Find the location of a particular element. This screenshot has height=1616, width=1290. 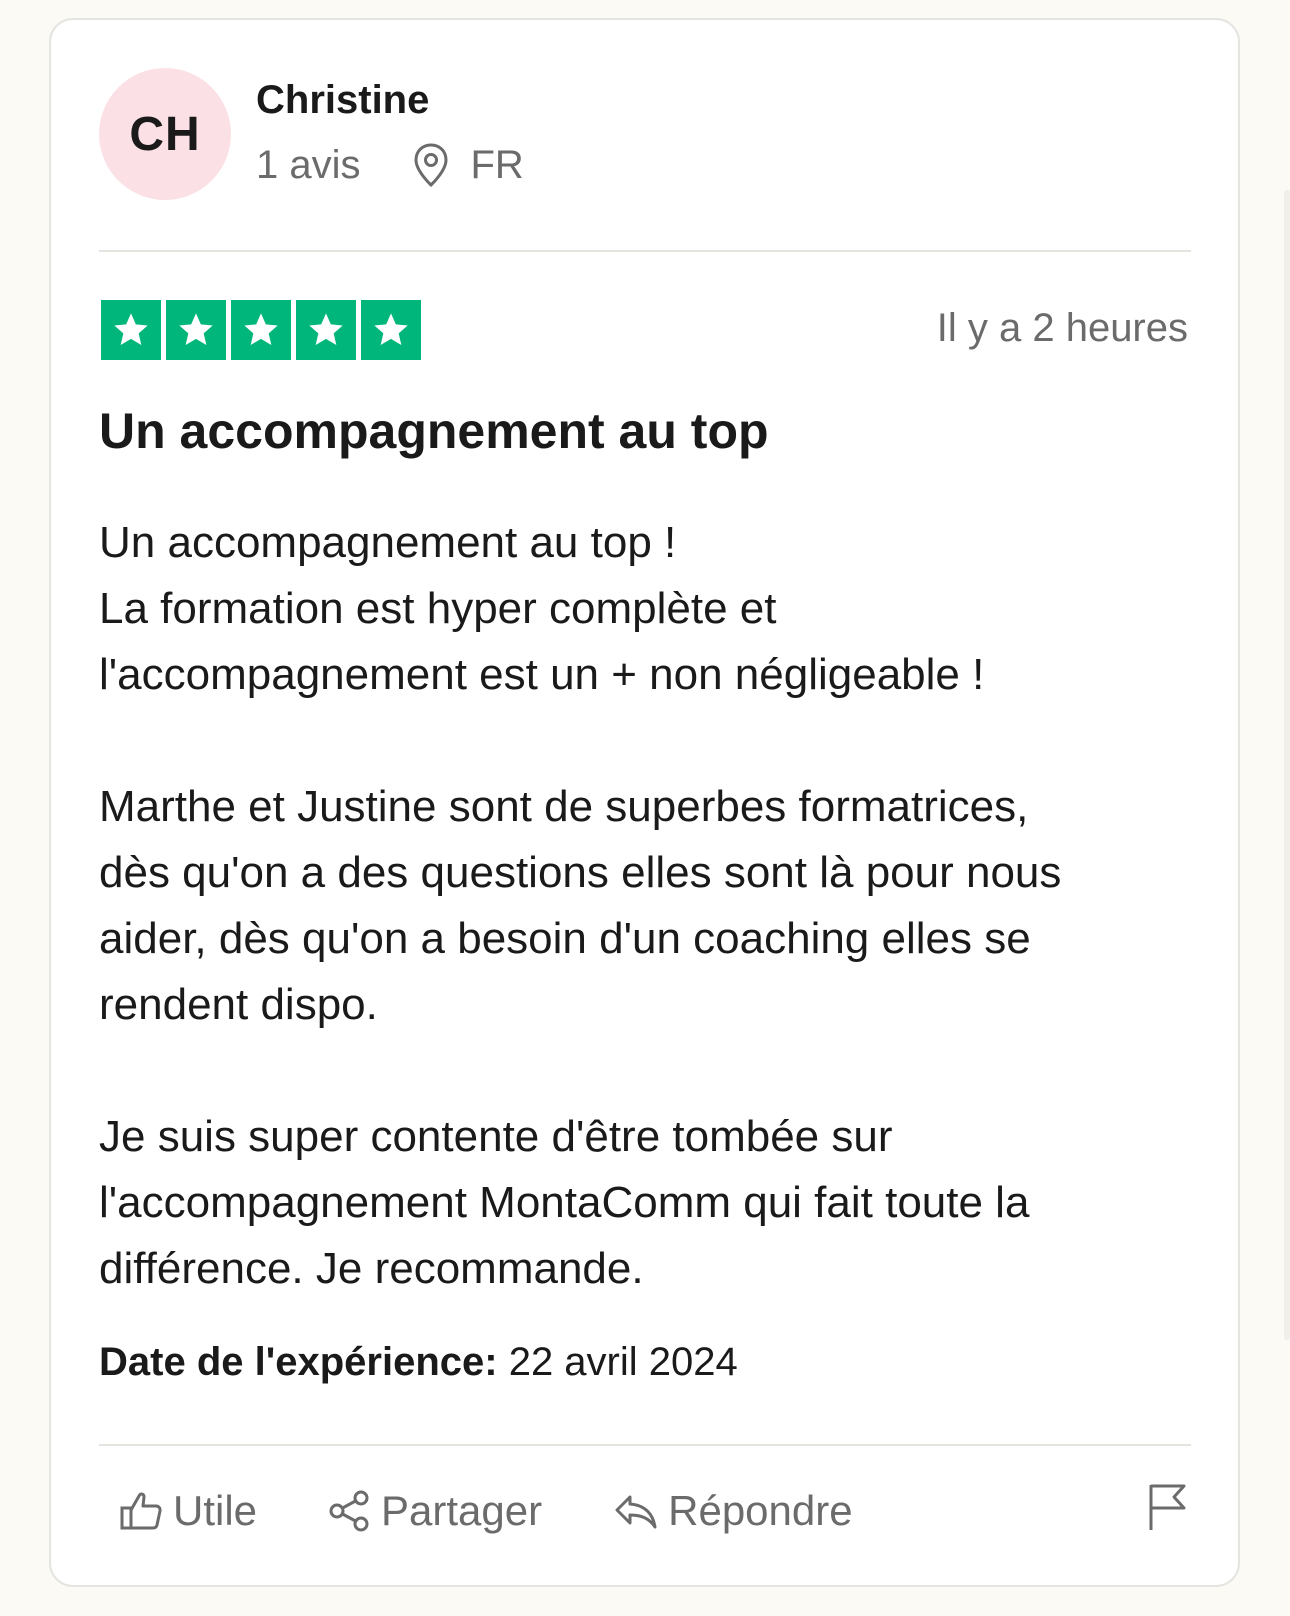

useful-button: Utile is located at coordinates (188, 1511).